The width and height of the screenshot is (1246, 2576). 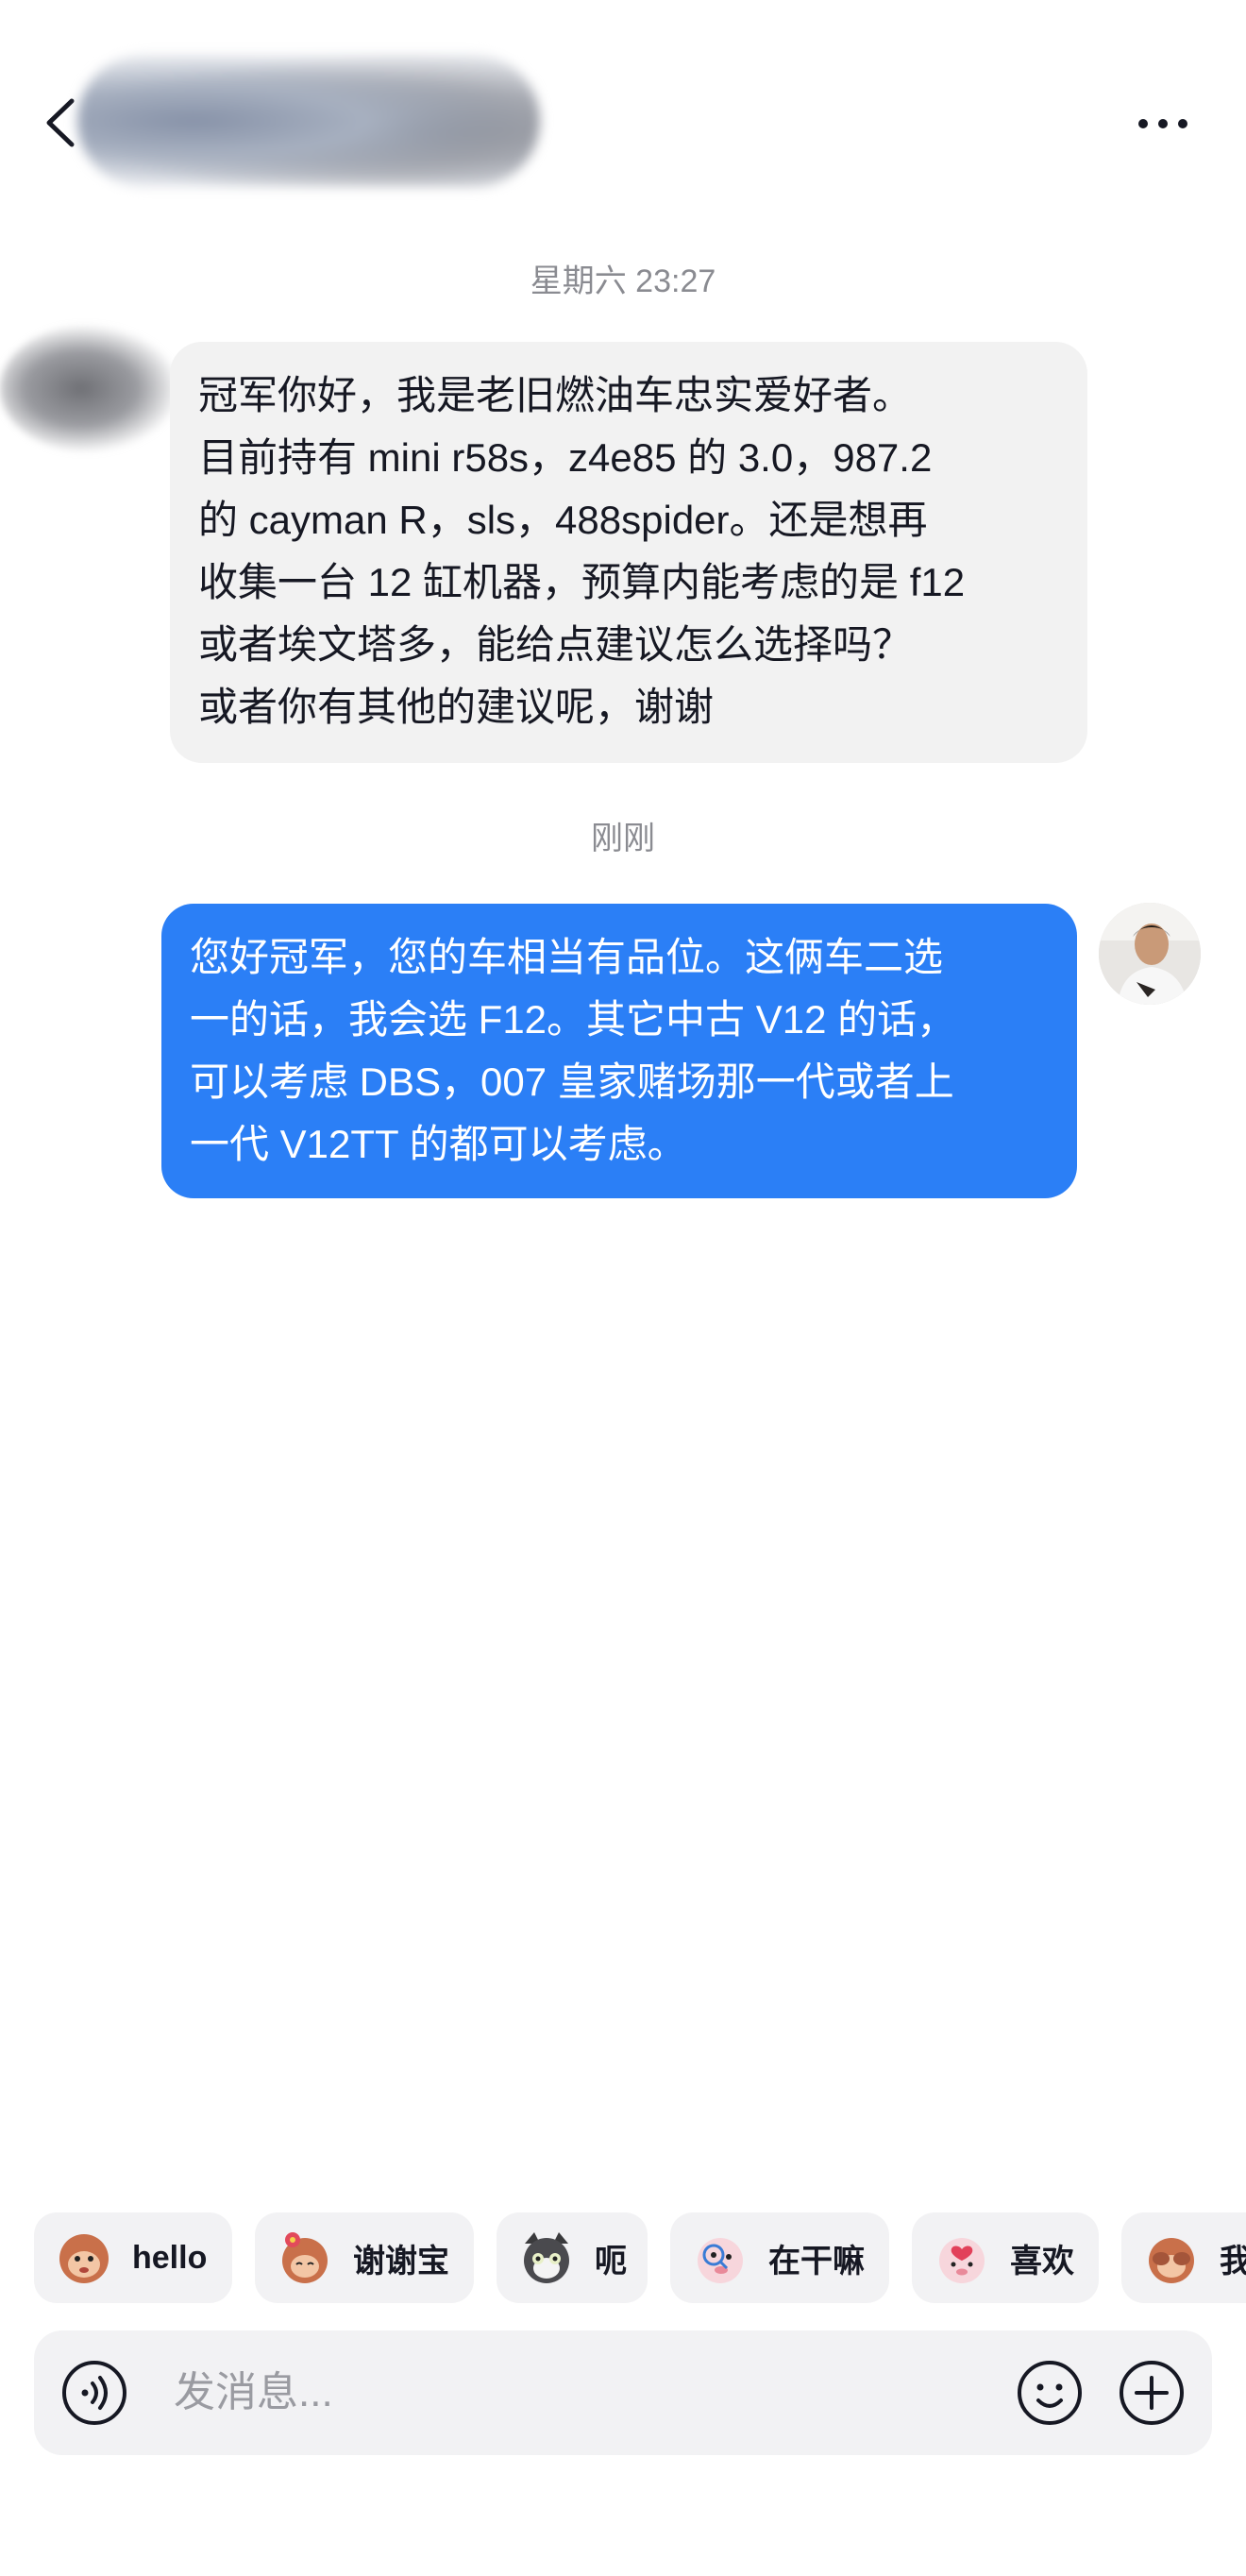 What do you see at coordinates (623, 118) in the screenshot?
I see `chat-header` at bounding box center [623, 118].